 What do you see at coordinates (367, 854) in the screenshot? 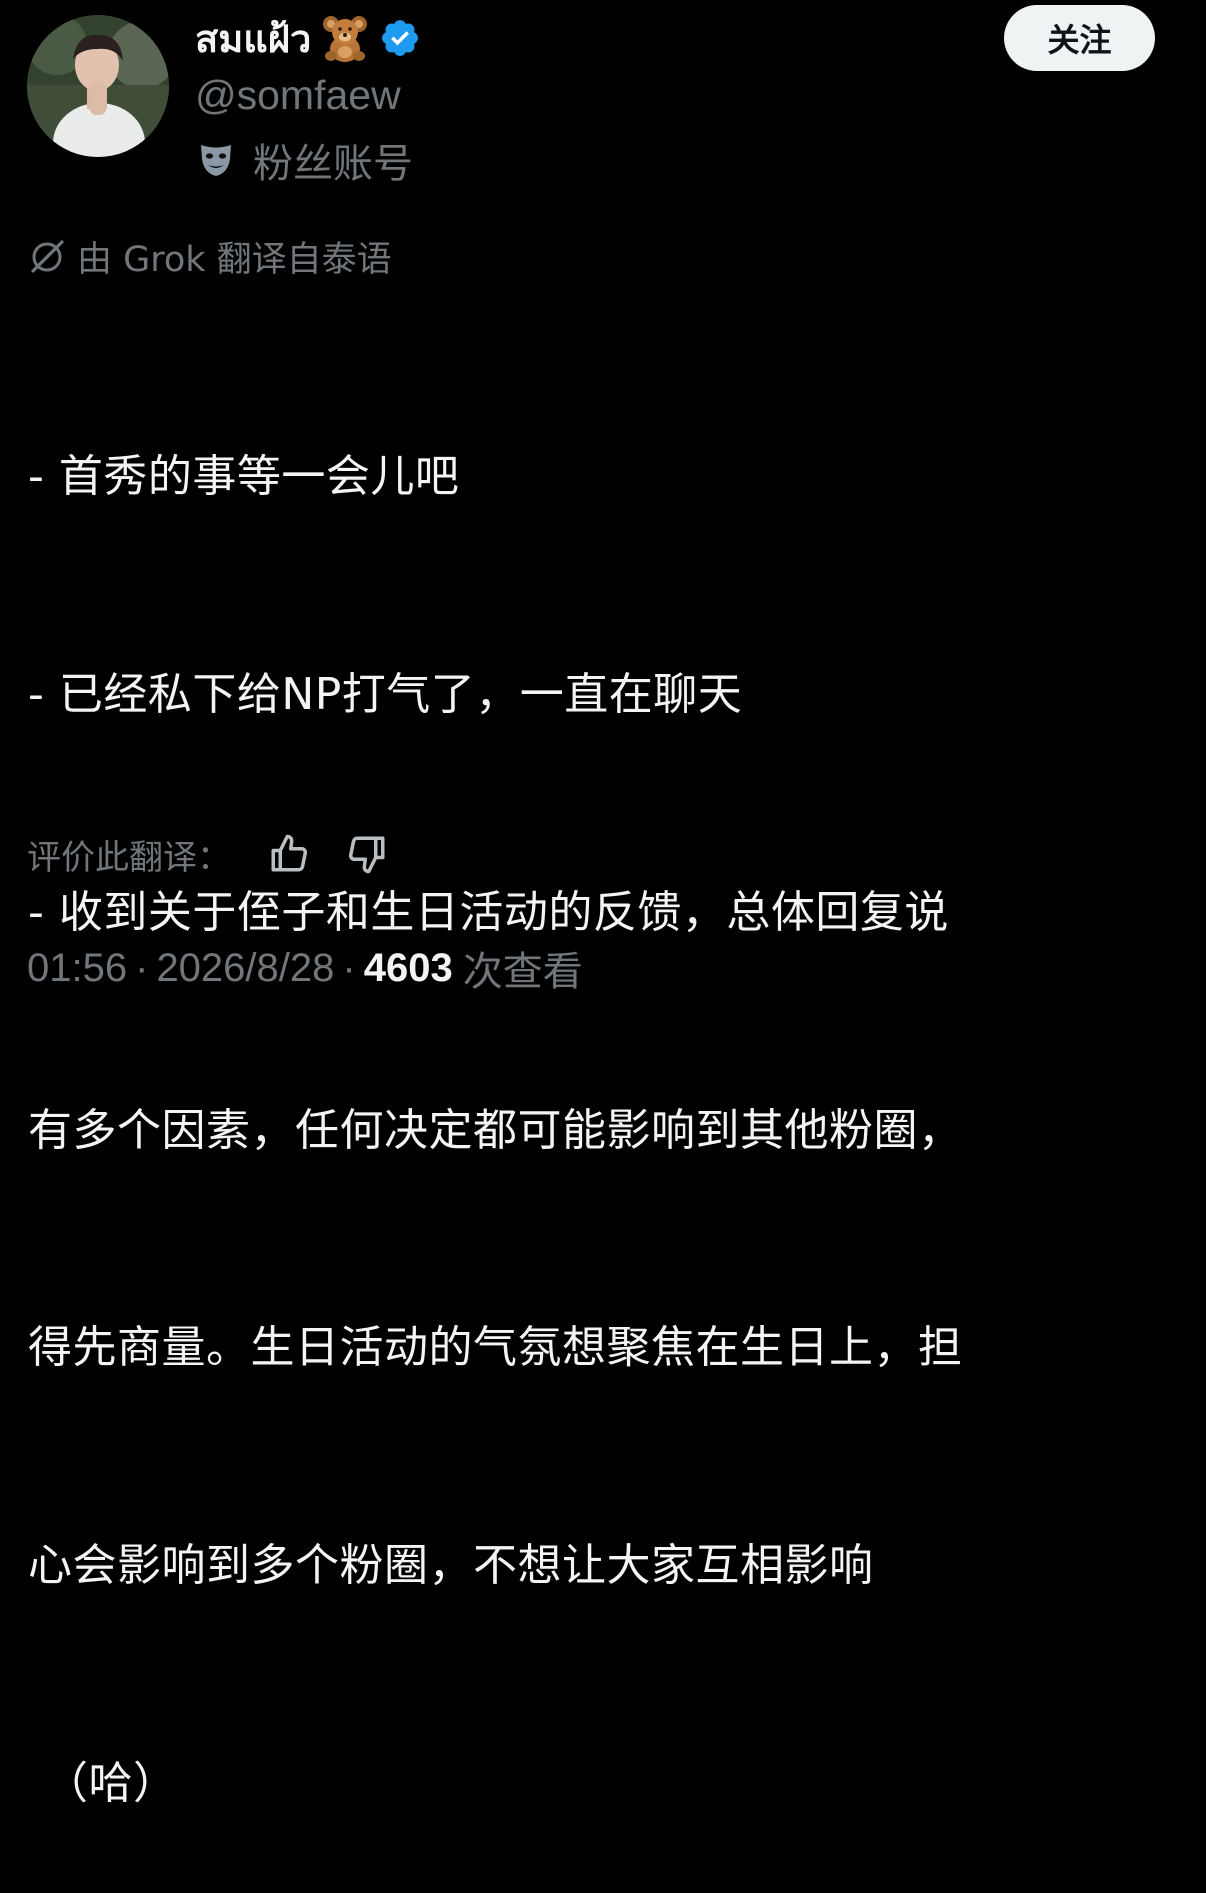
I see `thumbs-down-icon` at bounding box center [367, 854].